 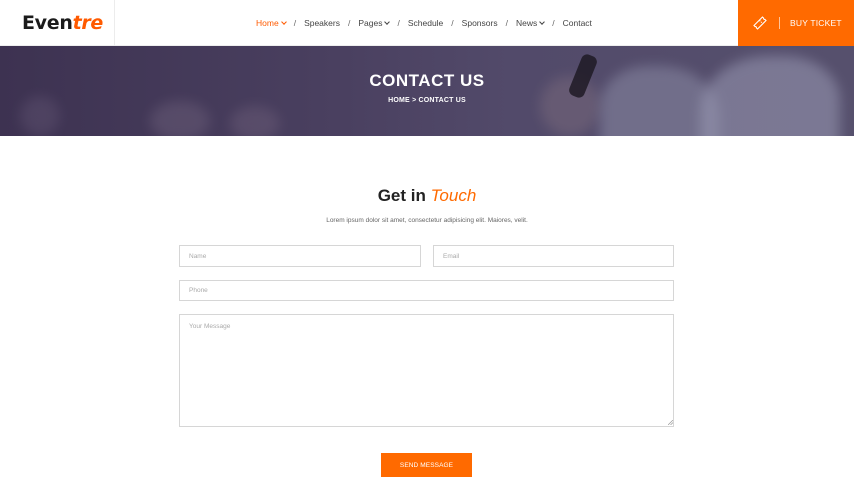 What do you see at coordinates (426, 465) in the screenshot?
I see `send-message-button: SEND MESSAGE` at bounding box center [426, 465].